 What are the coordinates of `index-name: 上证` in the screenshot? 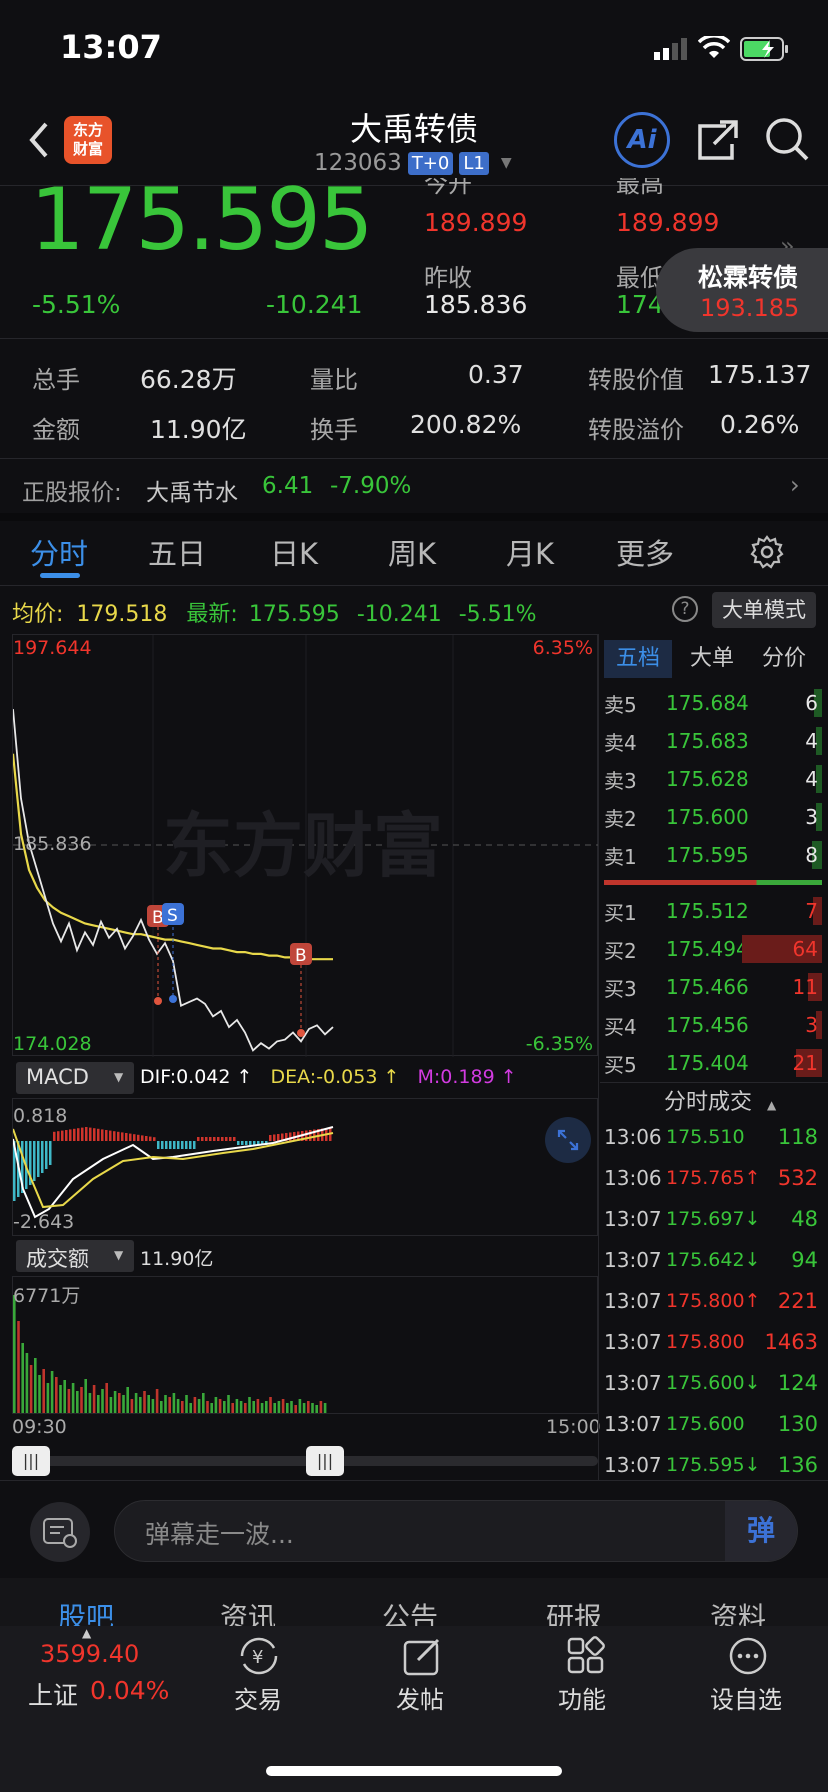 It's located at (53, 1694).